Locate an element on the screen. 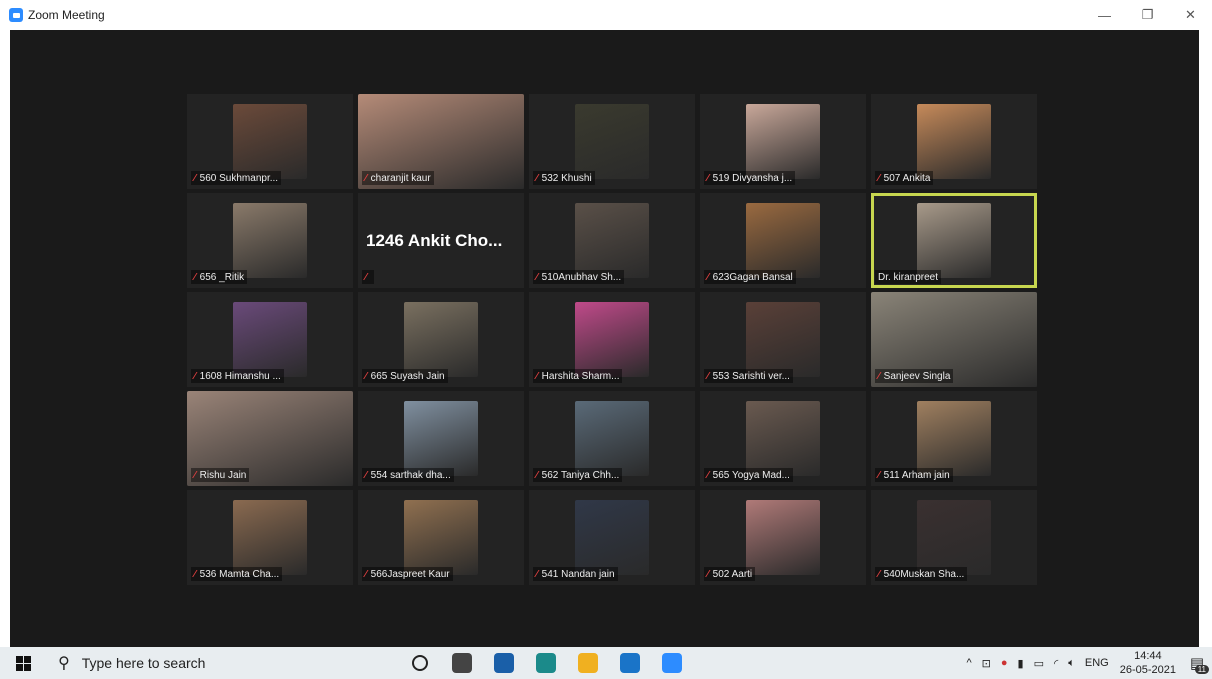 Image resolution: width=1212 pixels, height=679 pixels. close-button: ✕ is located at coordinates (1190, 15).